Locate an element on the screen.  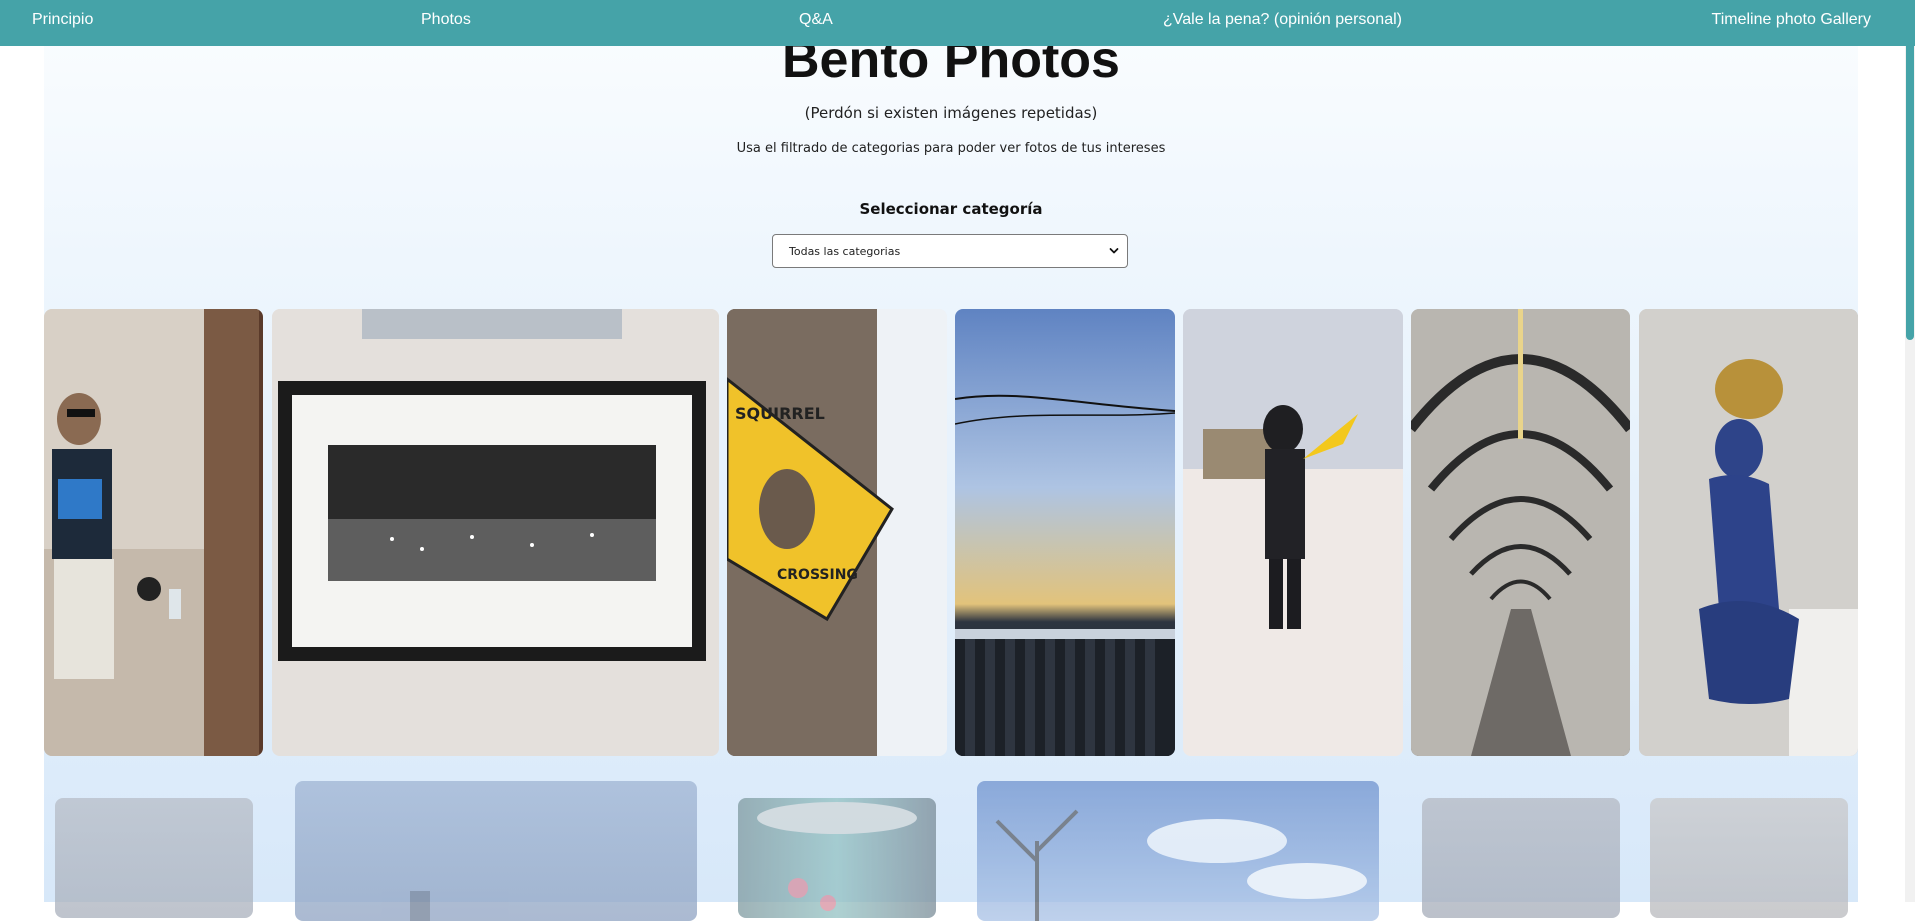
photo-squirrel-crossing-sign: SQUIRREL CROSSING is located at coordinates (837, 532).